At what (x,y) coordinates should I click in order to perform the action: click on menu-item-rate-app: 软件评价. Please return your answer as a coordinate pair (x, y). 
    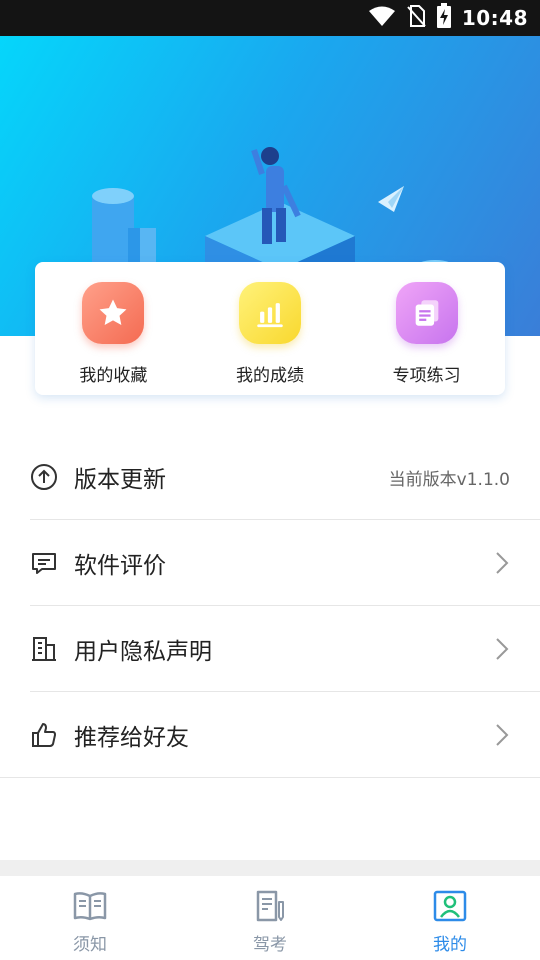
    Looking at the image, I should click on (270, 563).